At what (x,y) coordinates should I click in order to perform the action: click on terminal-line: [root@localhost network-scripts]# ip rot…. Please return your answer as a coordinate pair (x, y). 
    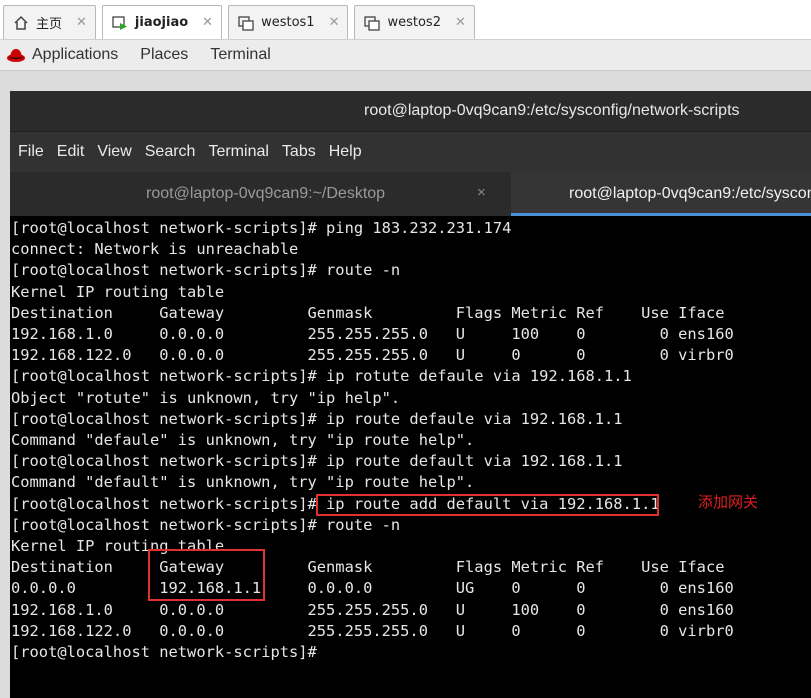
    Looking at the image, I should click on (321, 376).